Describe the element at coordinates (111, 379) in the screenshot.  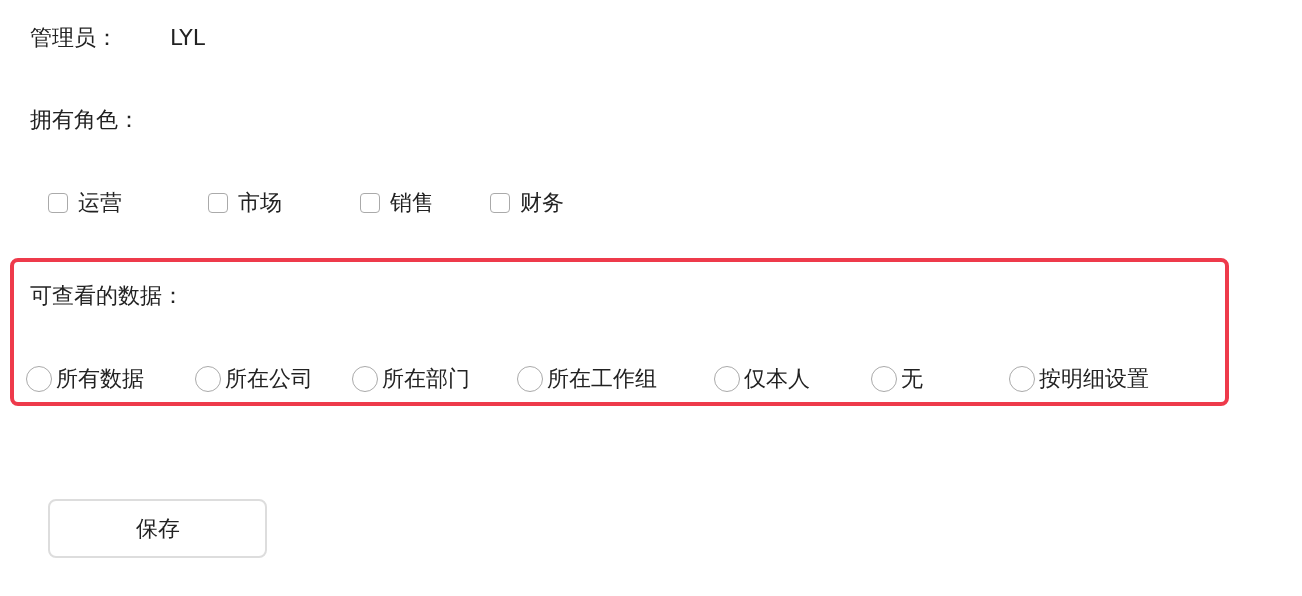
I see `scope-radio: 所有数据` at that location.